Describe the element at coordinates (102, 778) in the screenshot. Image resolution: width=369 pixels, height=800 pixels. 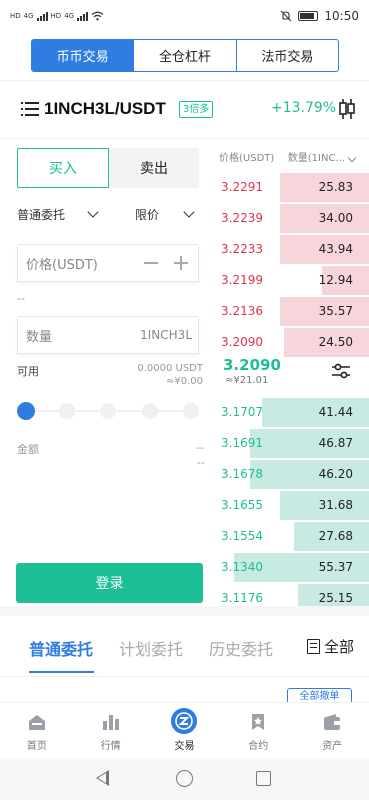
I see `back-icon` at that location.